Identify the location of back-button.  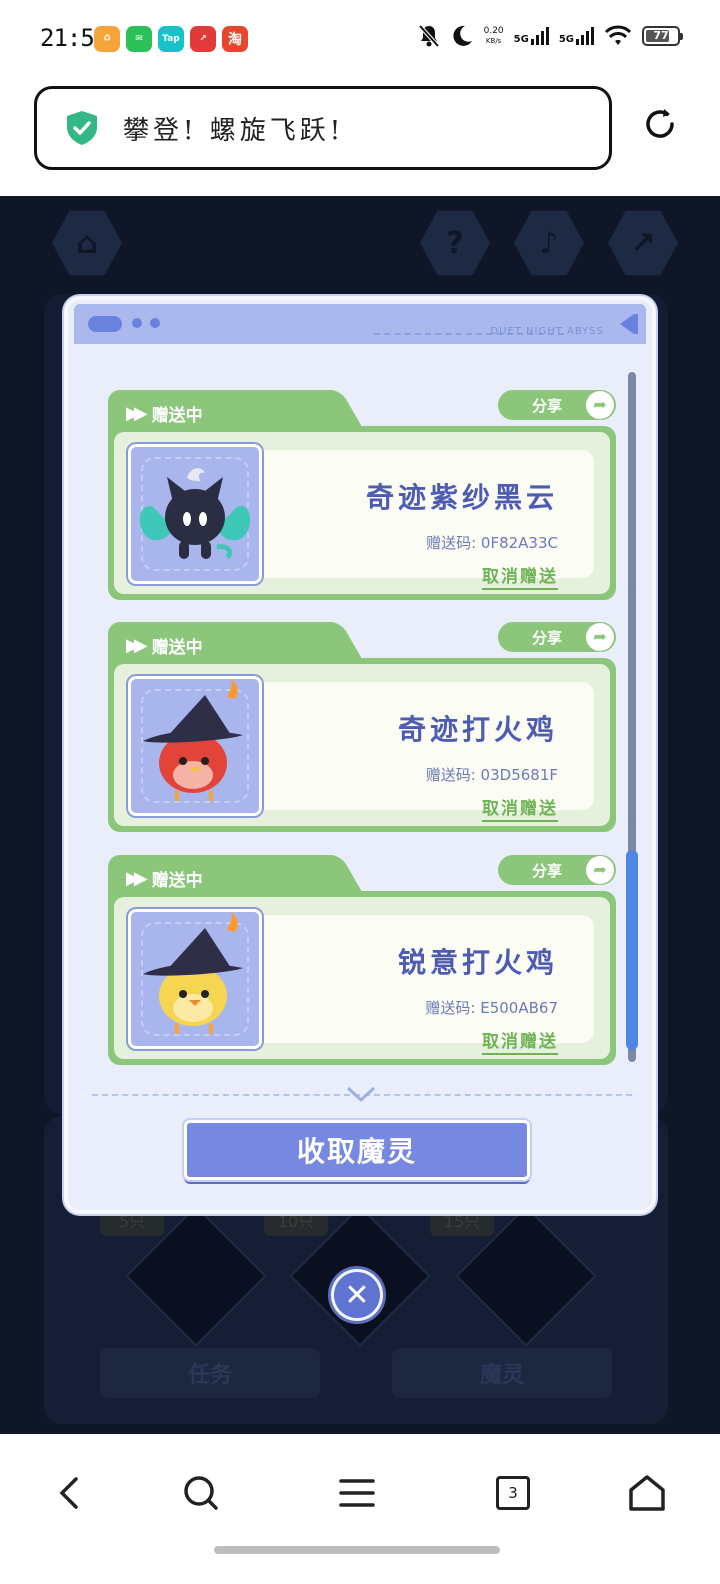
(69, 1493).